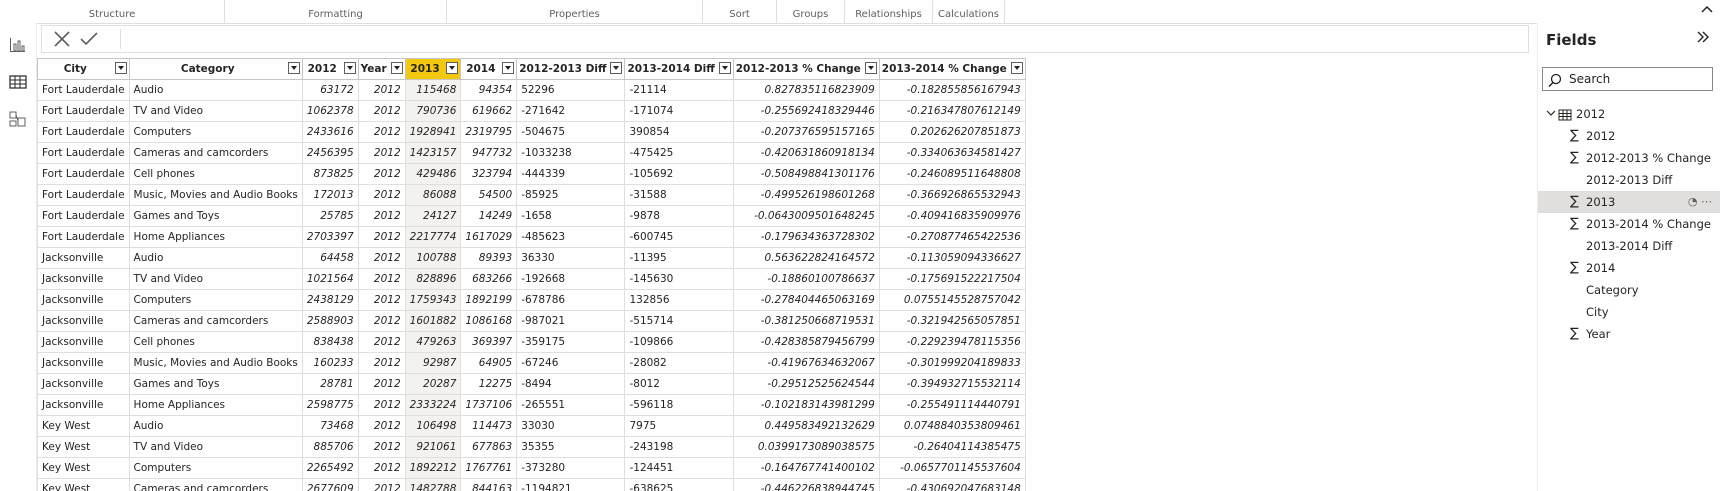 The height and width of the screenshot is (491, 1723). What do you see at coordinates (806, 132) in the screenshot?
I see `table-cell: -0.207376595157165` at bounding box center [806, 132].